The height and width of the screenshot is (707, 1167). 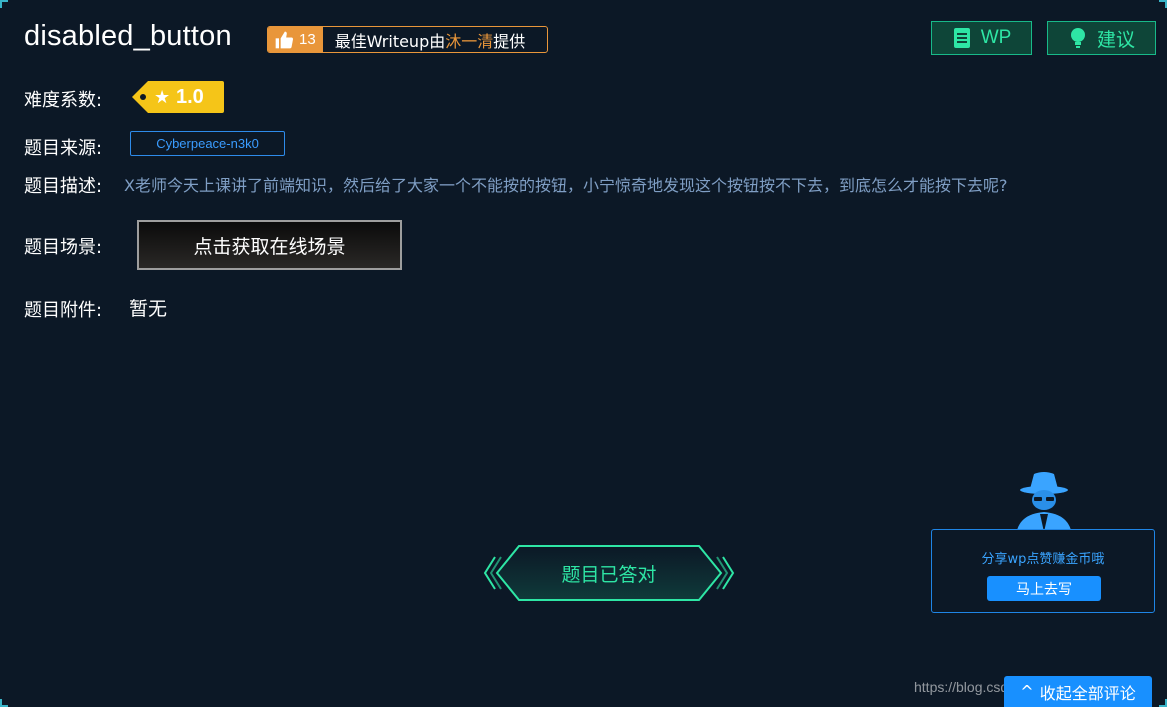 I want to click on like-counter: 13, so click(x=295, y=39).